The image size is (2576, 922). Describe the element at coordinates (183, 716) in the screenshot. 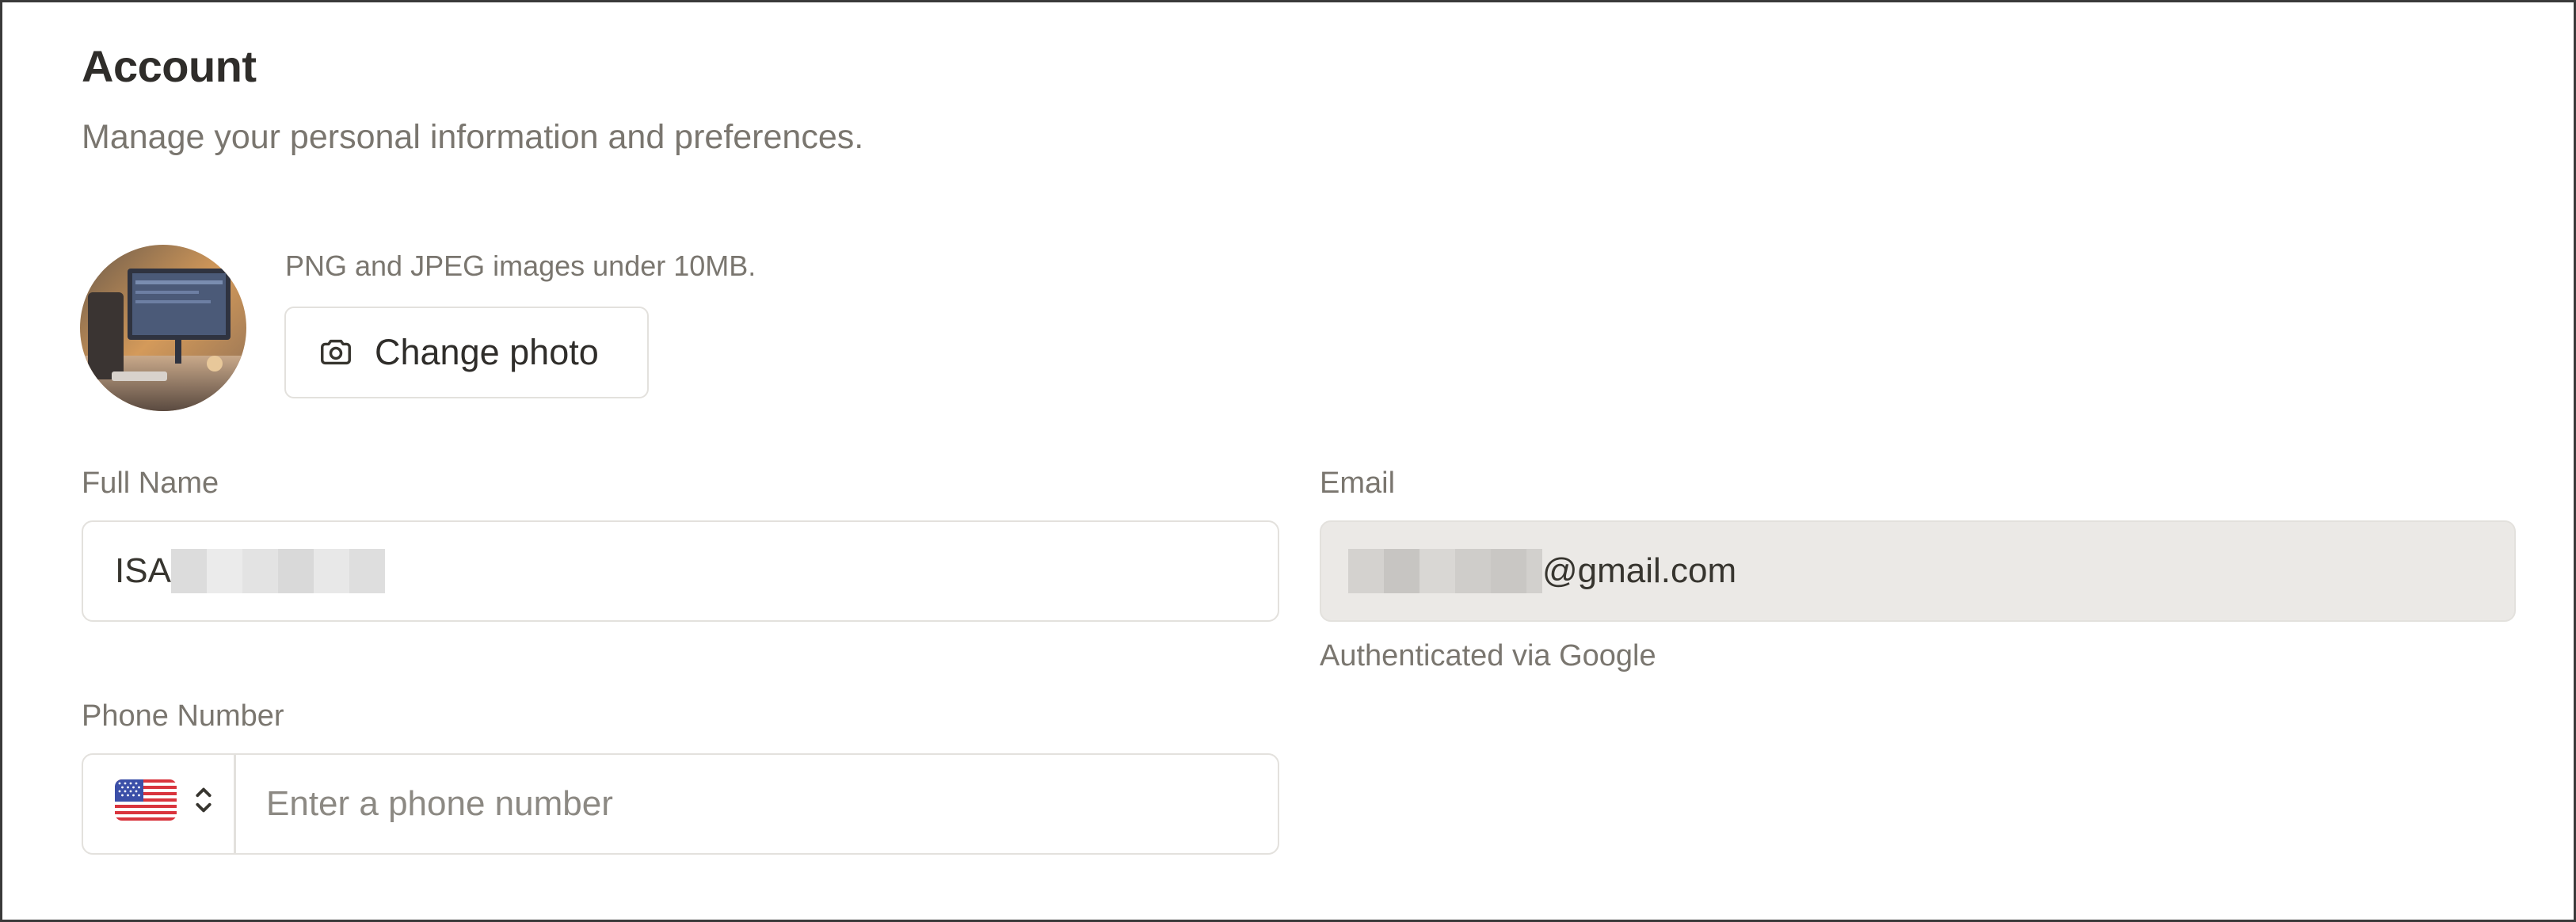

I see `phone-number-label: Phone Number` at that location.